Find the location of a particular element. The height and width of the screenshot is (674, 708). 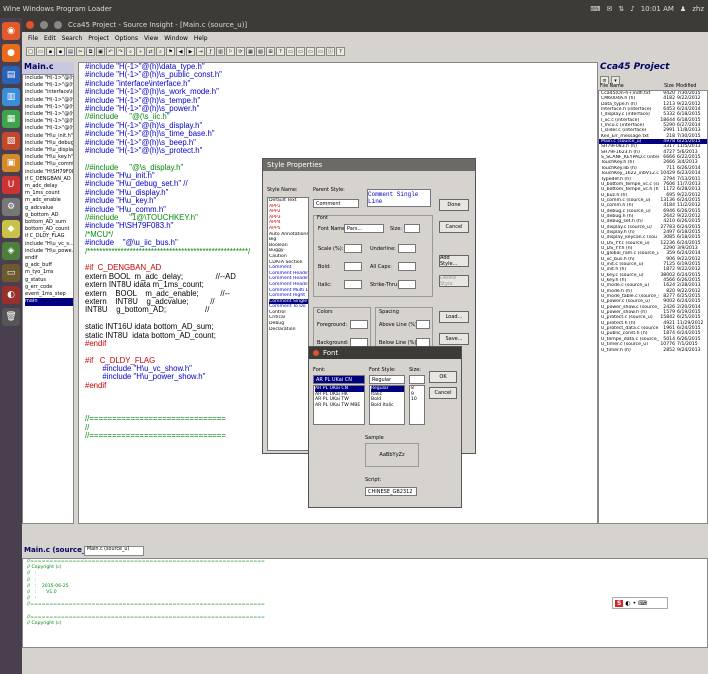

symbol-item: m_adc_enable is located at coordinates (49, 200).